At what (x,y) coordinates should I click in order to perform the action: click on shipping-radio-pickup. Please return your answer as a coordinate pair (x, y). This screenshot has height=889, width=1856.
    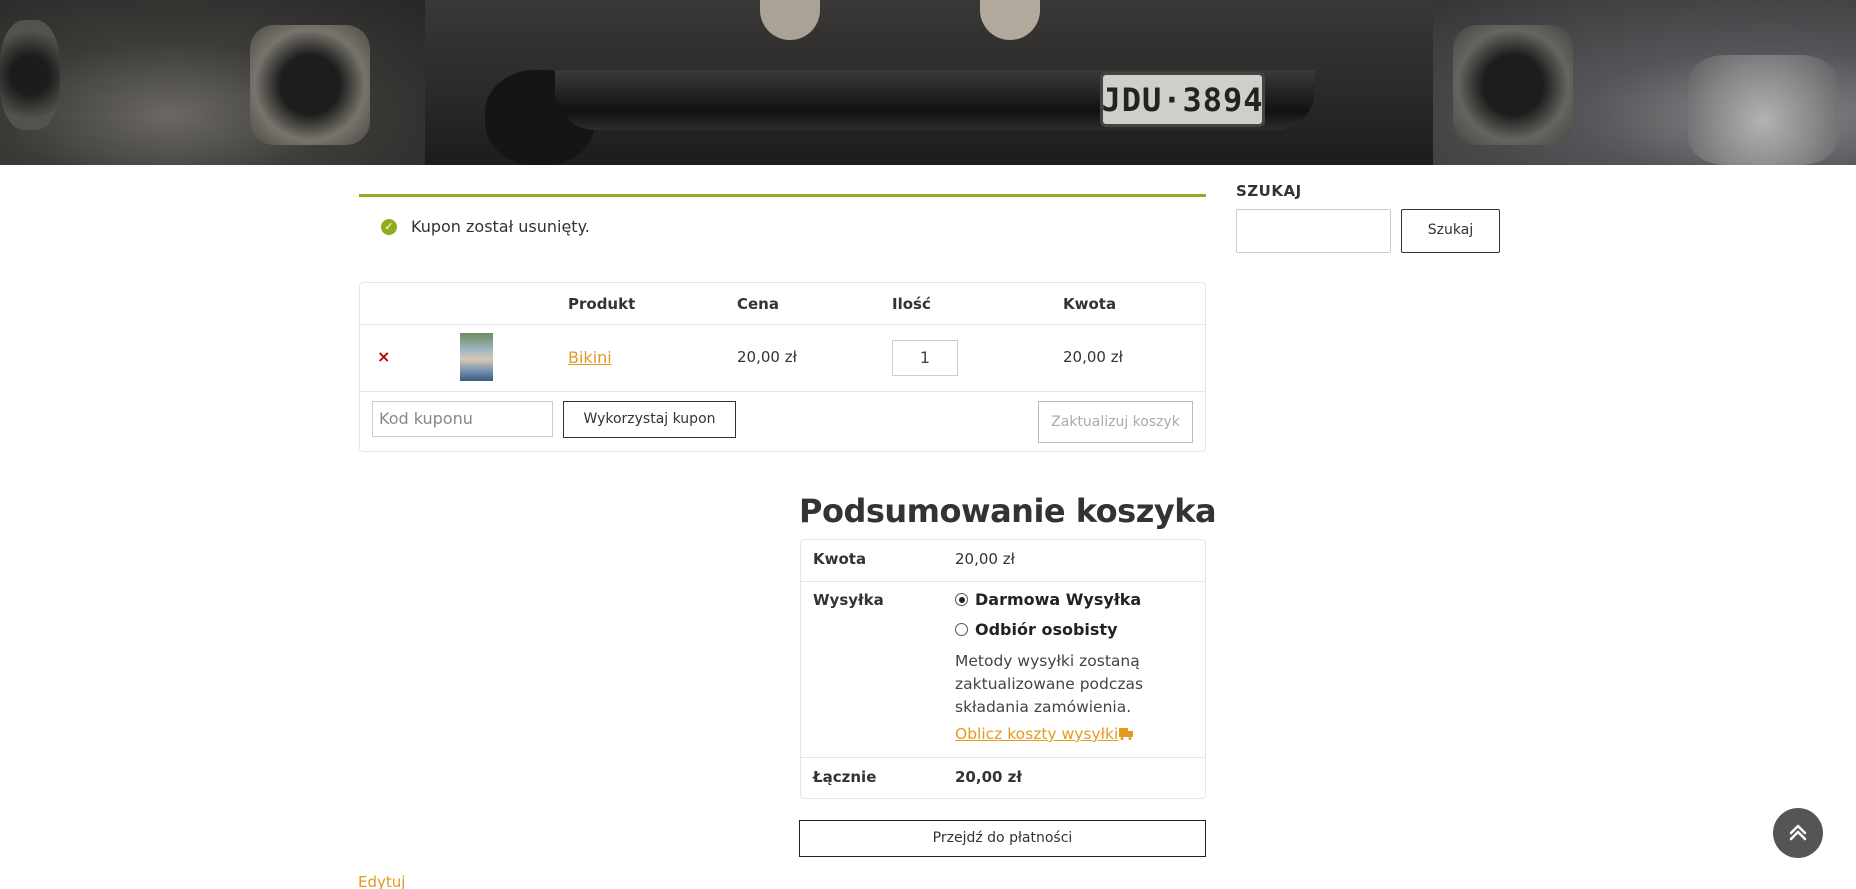
    Looking at the image, I should click on (961, 629).